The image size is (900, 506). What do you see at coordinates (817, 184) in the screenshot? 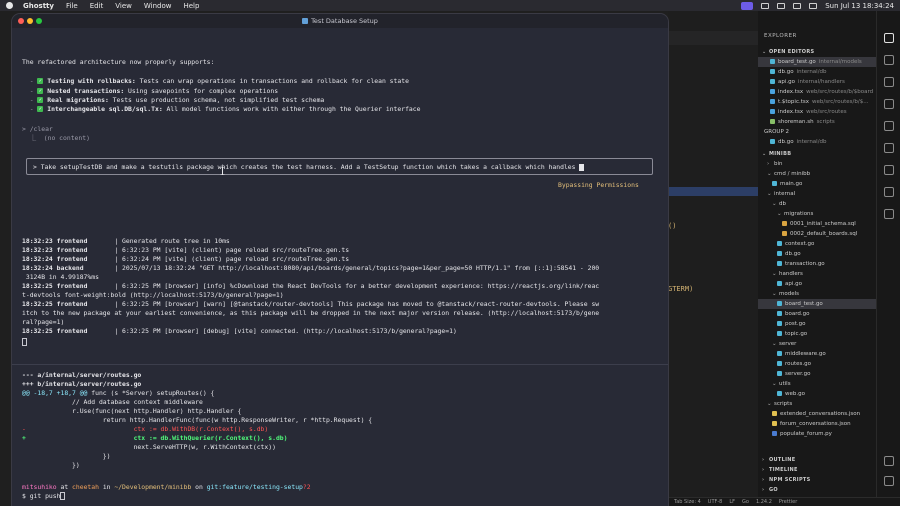
I see `tree-item: main.go` at bounding box center [817, 184].